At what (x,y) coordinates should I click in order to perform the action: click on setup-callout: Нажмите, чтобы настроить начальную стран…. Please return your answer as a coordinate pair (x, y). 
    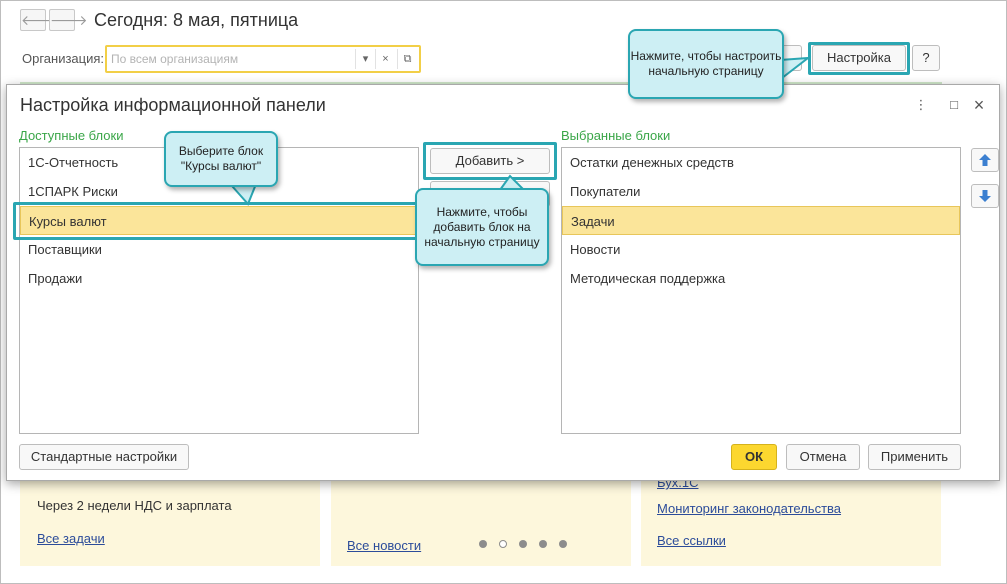
    Looking at the image, I should click on (706, 64).